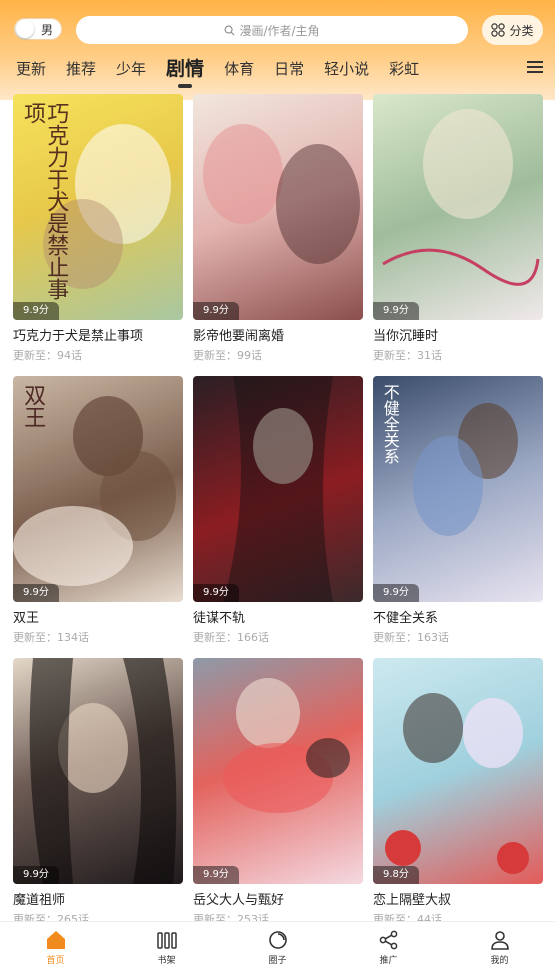  What do you see at coordinates (390, 424) in the screenshot?
I see `cover-title-art: 不健全关系` at bounding box center [390, 424].